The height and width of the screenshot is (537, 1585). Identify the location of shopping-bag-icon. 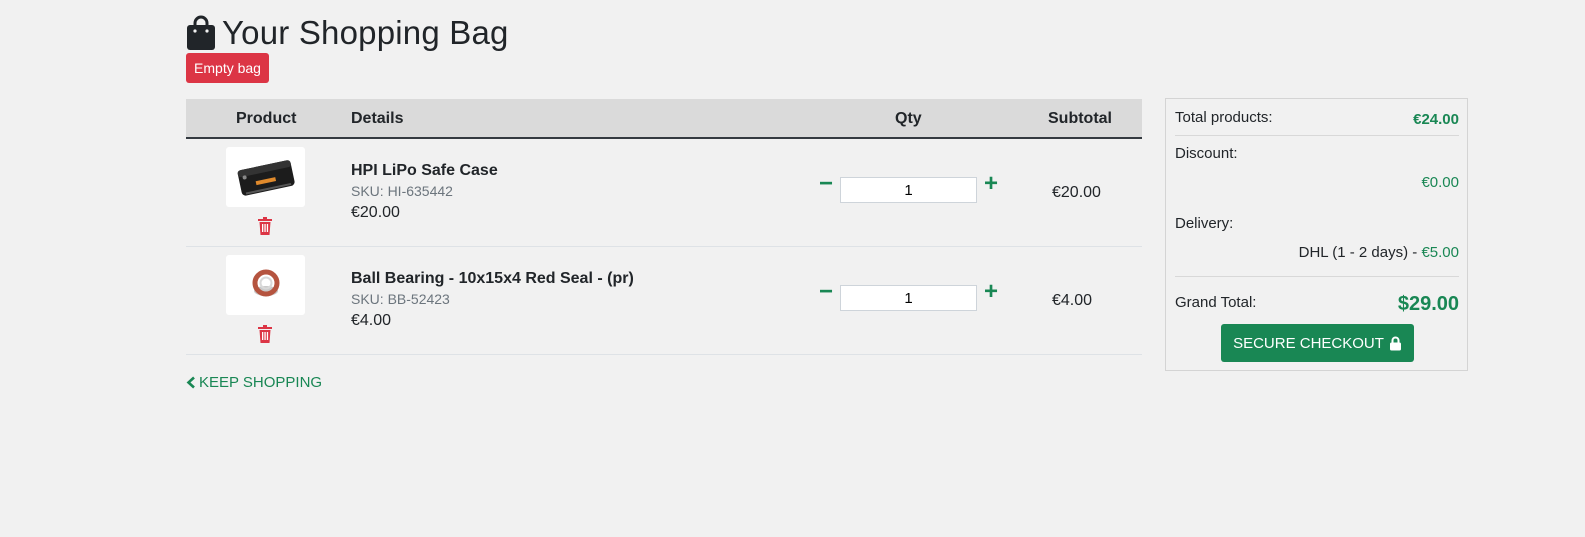
(201, 32).